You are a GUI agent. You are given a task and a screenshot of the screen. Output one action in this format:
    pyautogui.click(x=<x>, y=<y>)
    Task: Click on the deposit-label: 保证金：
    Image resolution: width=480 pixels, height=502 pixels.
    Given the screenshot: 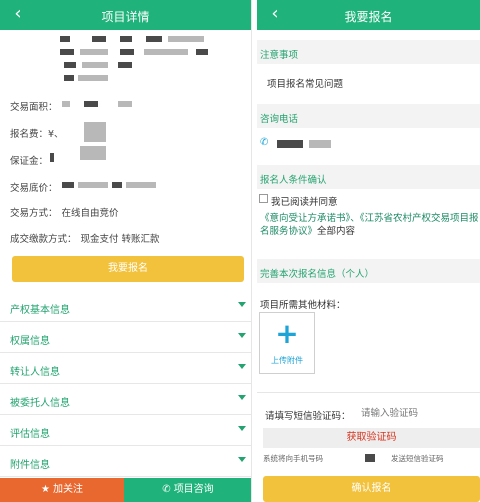 What is the action you would take?
    pyautogui.click(x=29, y=161)
    